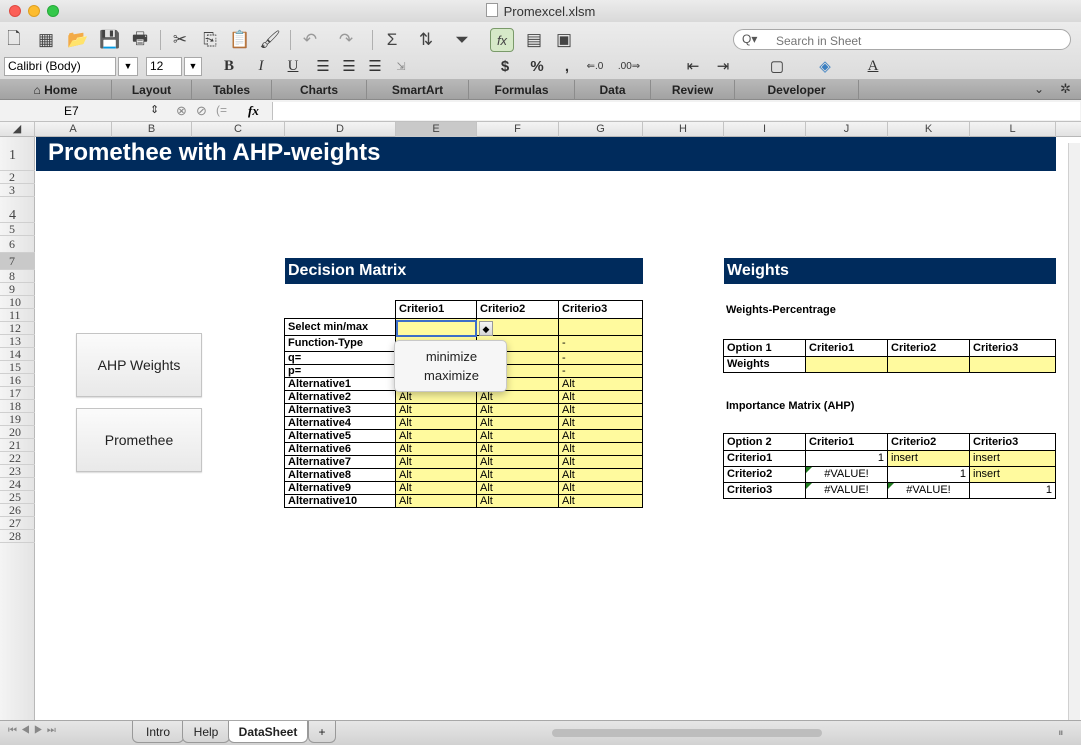 This screenshot has height=745, width=1081. Describe the element at coordinates (928, 364) in the screenshot. I see `weights-value-cell` at that location.